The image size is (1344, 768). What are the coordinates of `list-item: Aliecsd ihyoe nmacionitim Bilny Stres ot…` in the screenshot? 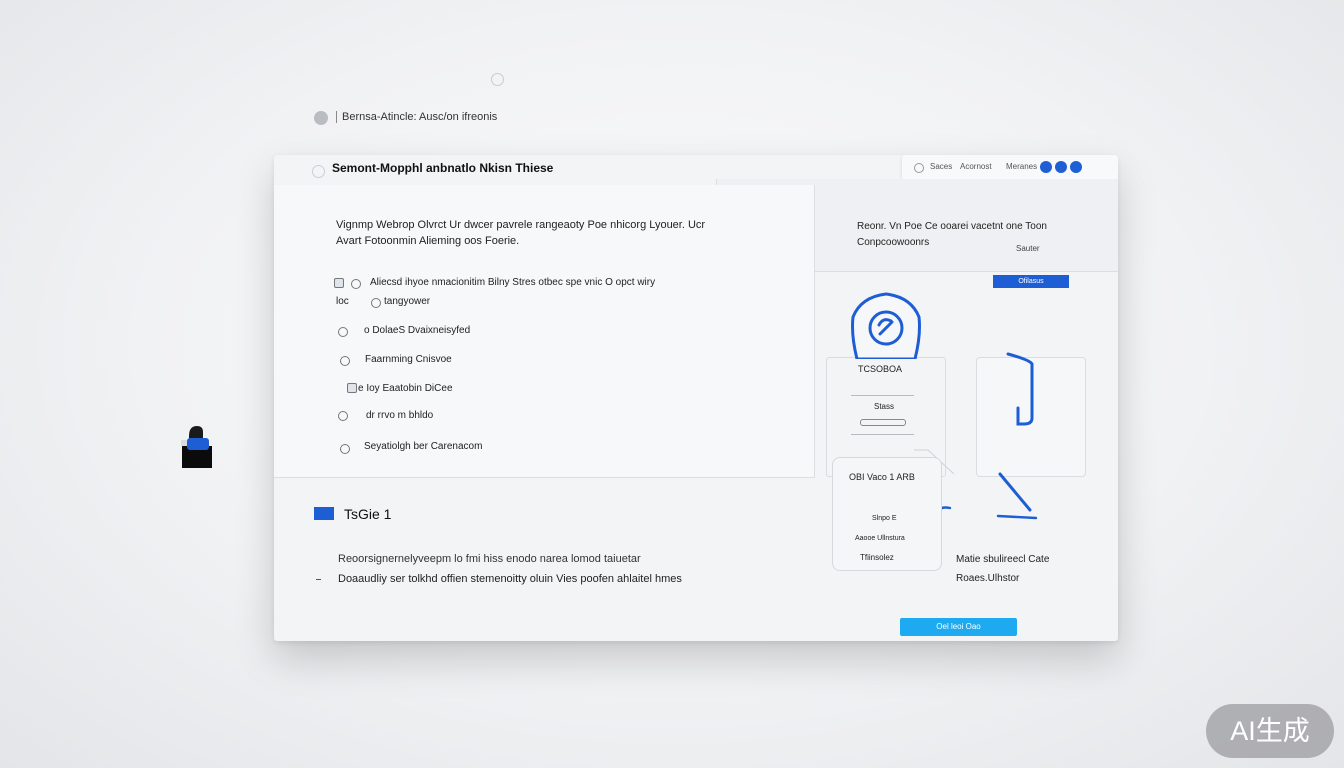 It's located at (512, 282).